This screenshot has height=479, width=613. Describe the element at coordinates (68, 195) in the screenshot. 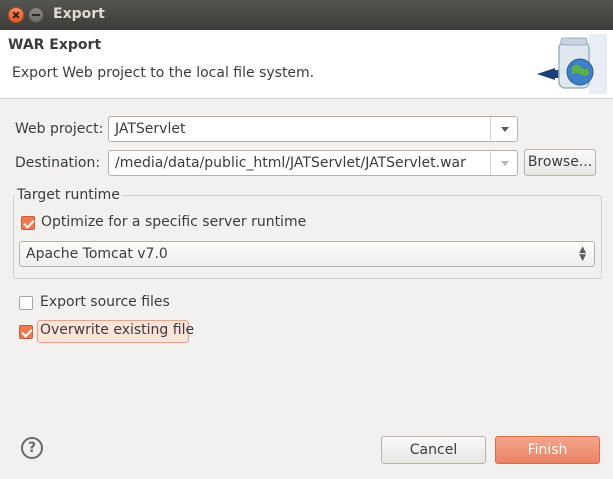

I see `target-runtime-group-title: Target runtime` at that location.